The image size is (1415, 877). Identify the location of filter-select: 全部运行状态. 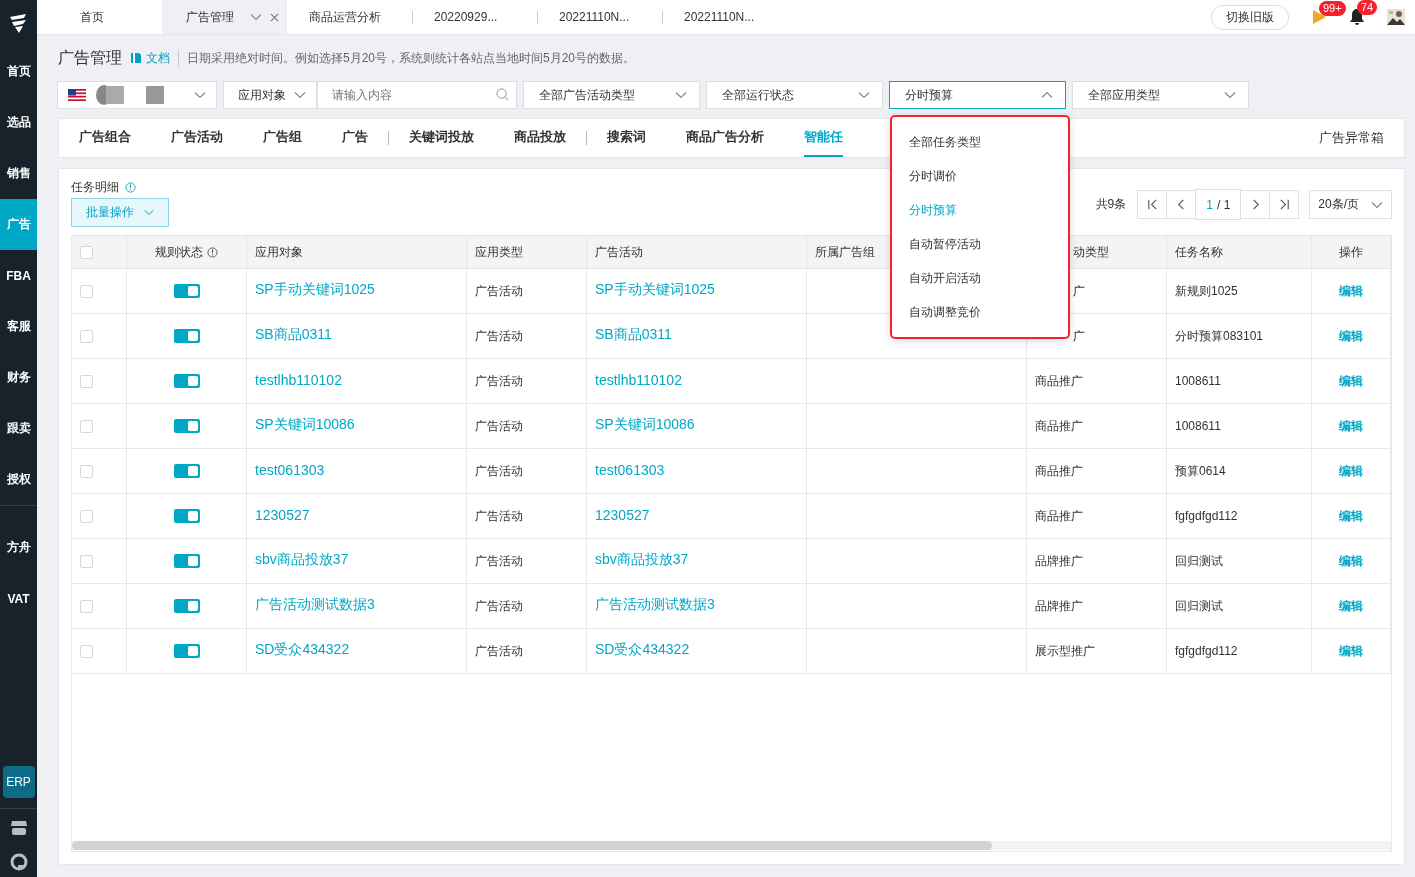
(794, 95).